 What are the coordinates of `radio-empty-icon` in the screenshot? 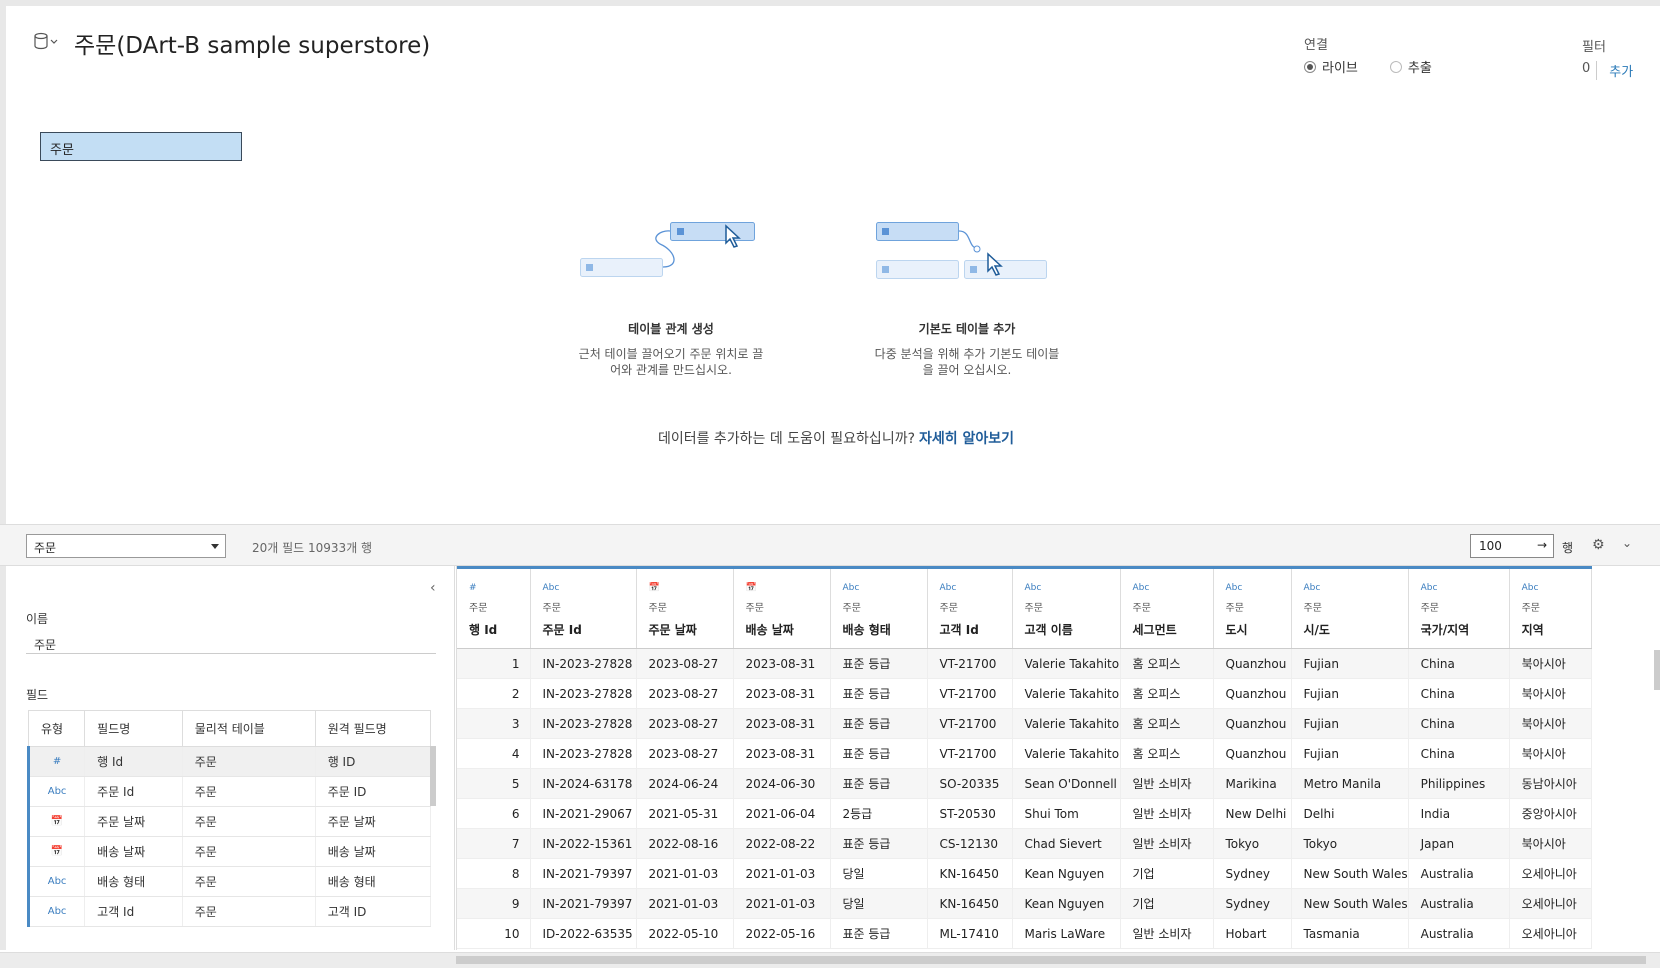 It's located at (1395, 67).